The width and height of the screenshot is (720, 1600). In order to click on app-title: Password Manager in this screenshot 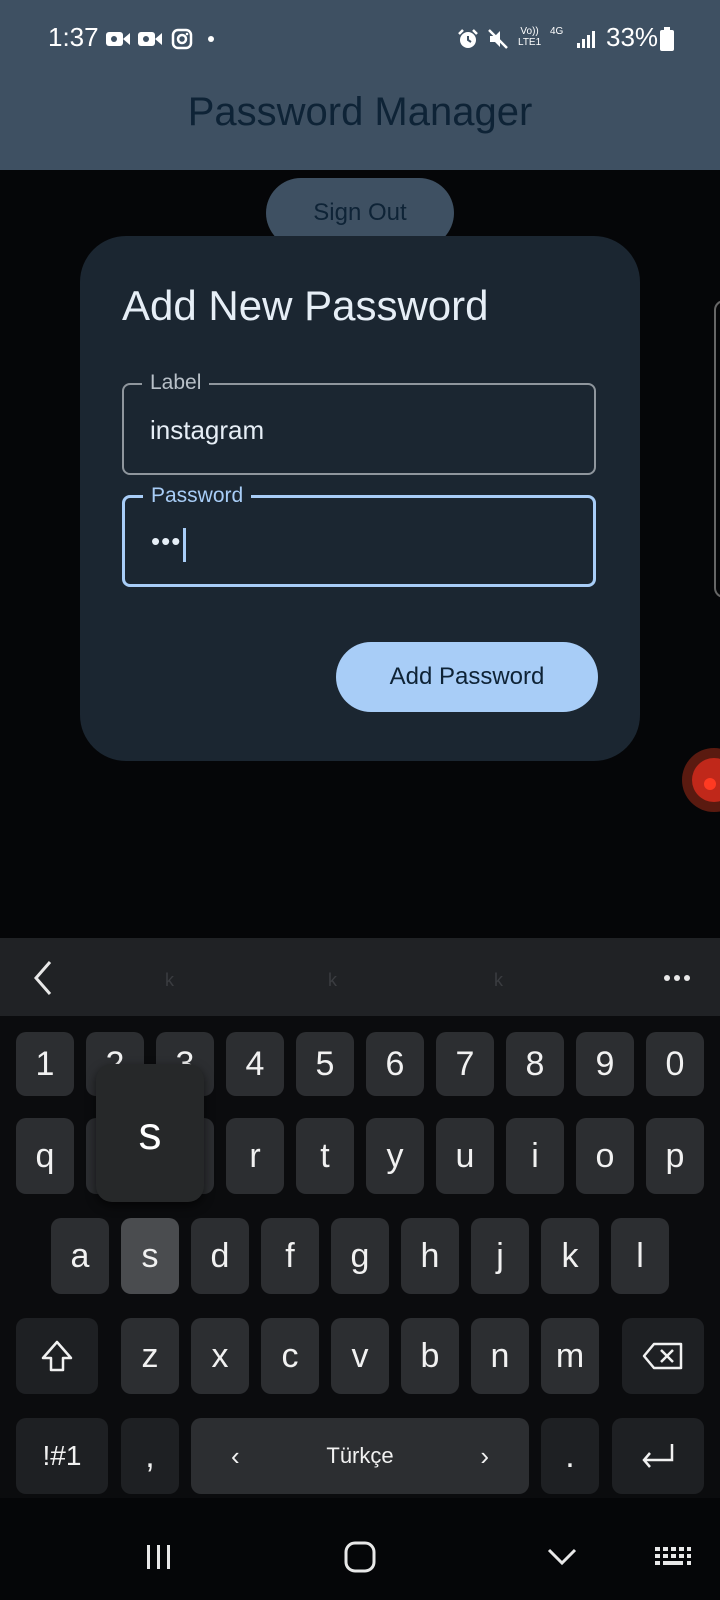, I will do `click(360, 112)`.